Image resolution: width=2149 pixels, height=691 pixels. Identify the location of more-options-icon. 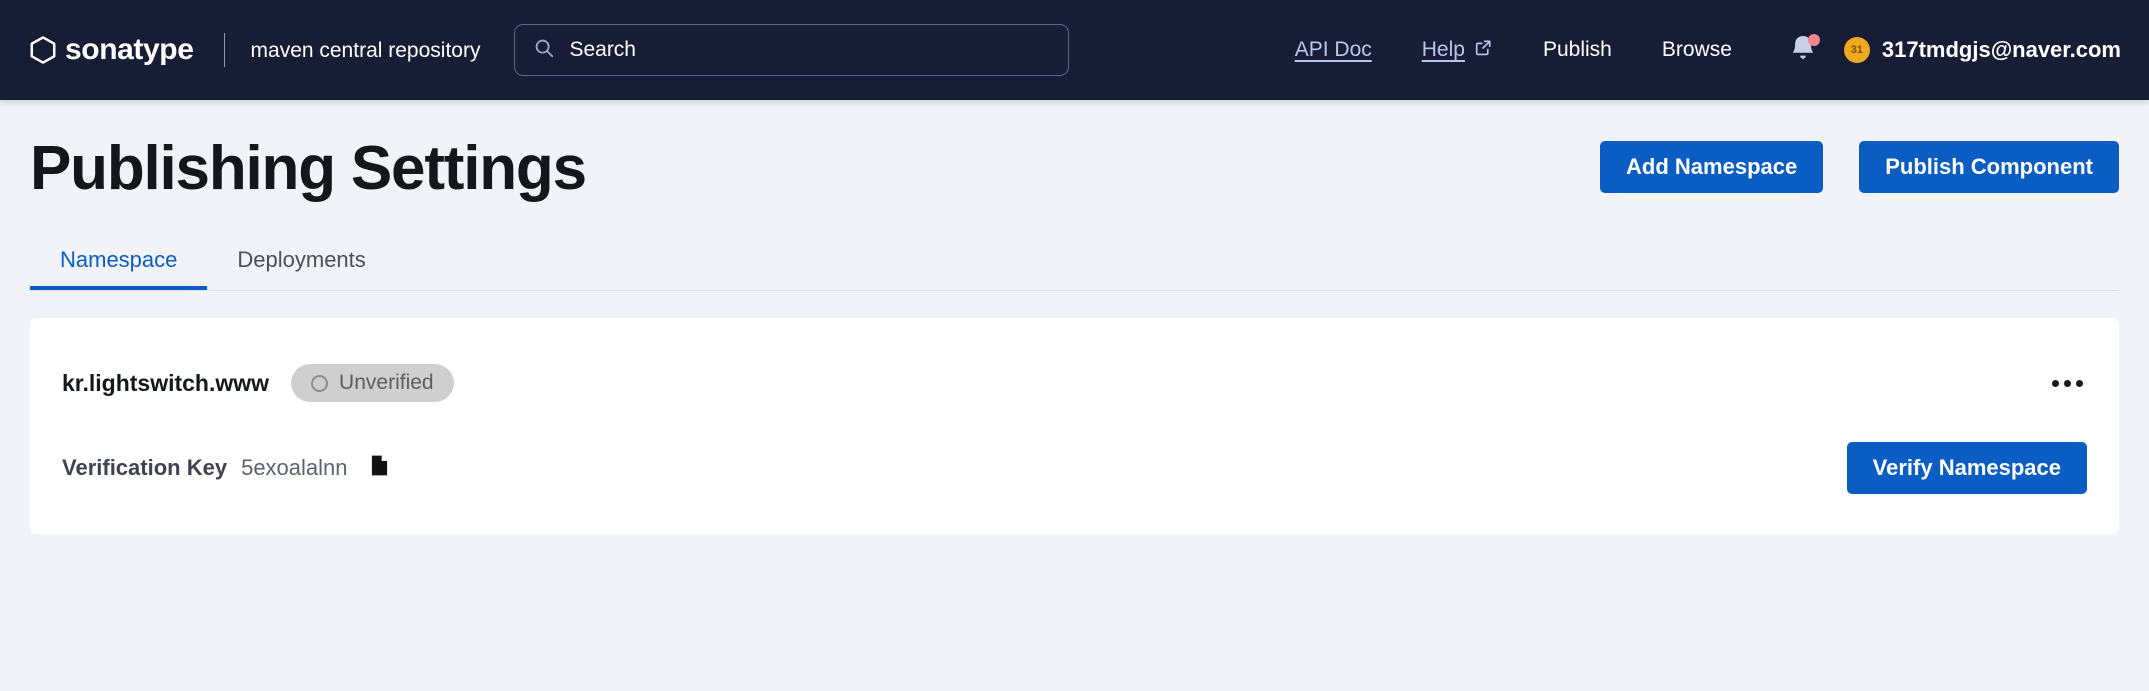
(2067, 383).